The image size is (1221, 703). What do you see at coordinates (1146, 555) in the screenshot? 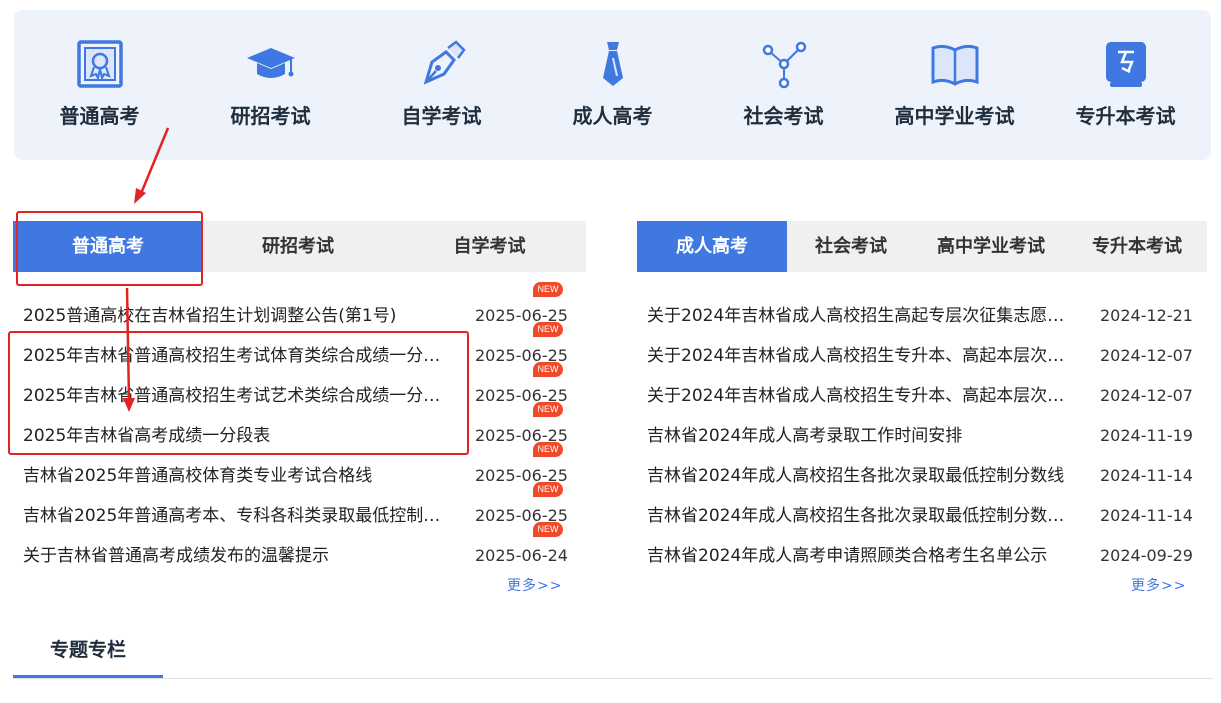
I see `news-date: 2024-09-29` at bounding box center [1146, 555].